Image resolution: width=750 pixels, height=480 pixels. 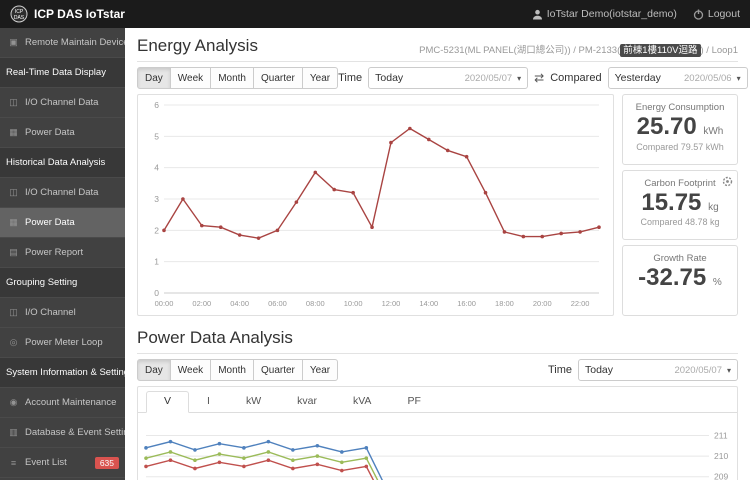 I want to click on power-data-icon: ▦, so click(x=13, y=222).